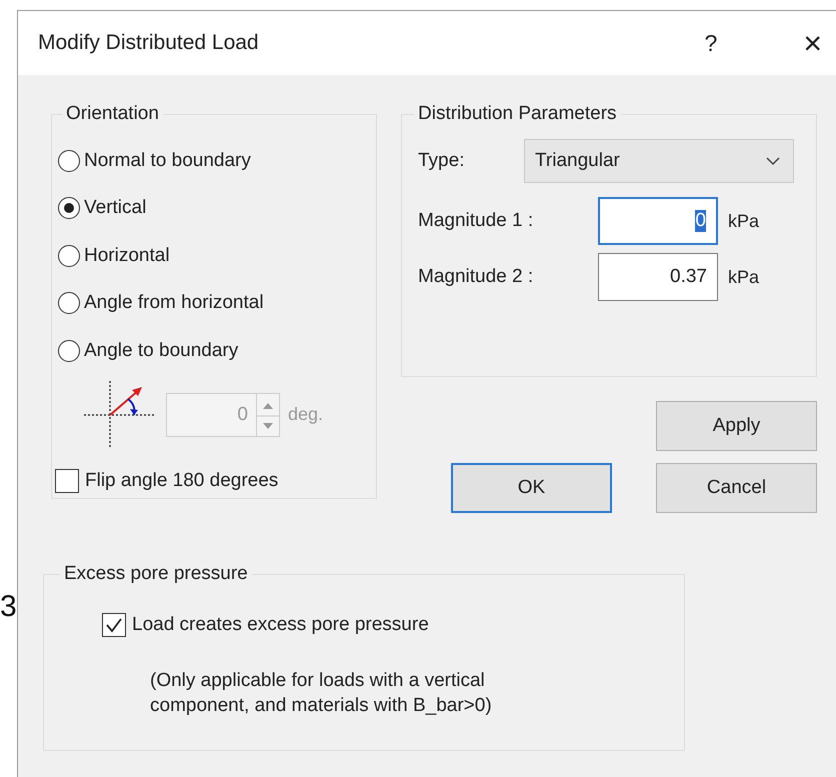 This screenshot has height=777, width=836. Describe the element at coordinates (442, 161) in the screenshot. I see `type-label: Type:` at that location.